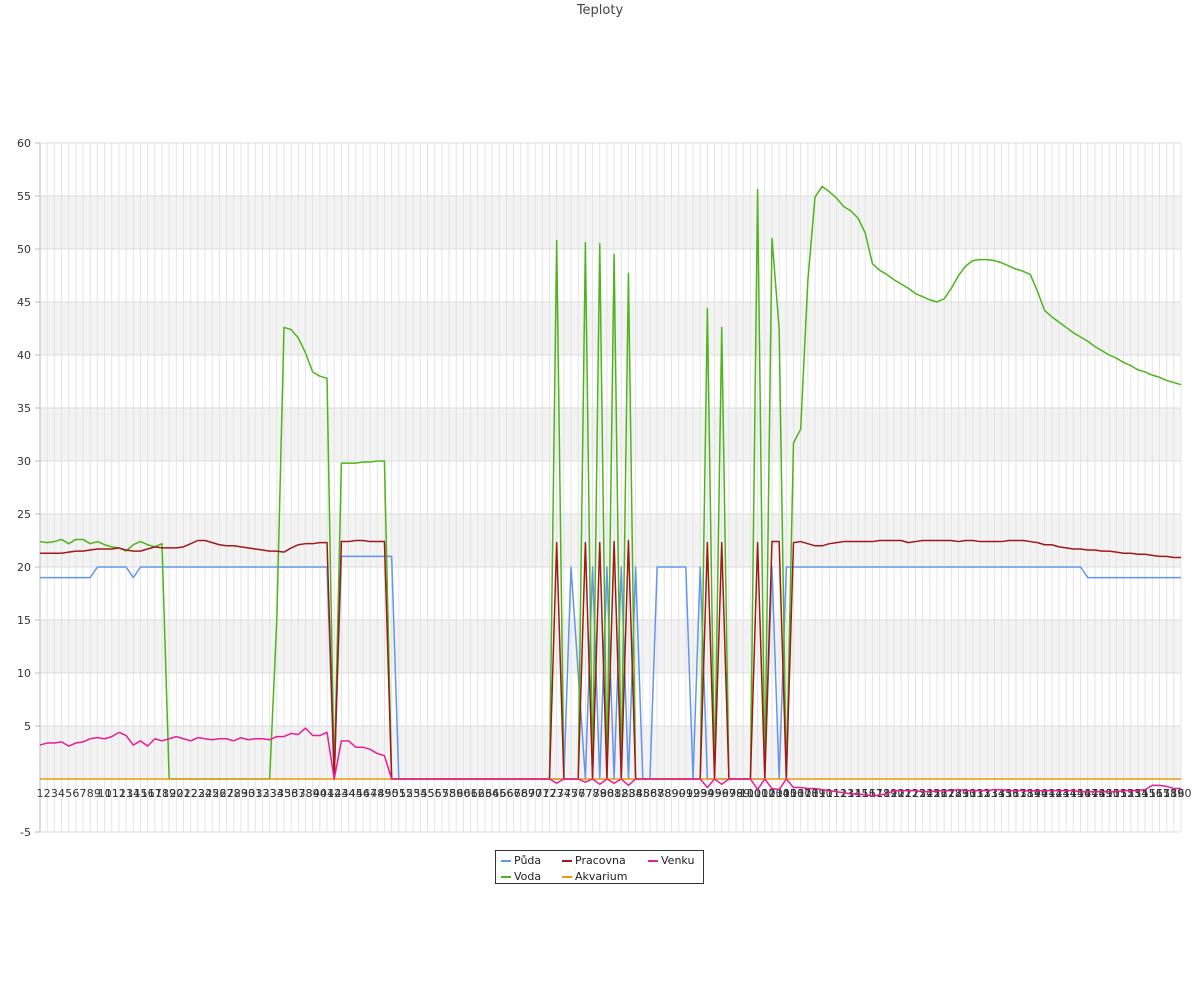  I want to click on legend: Půda Pracovna Venku Voda Akvarium, so click(599, 867).